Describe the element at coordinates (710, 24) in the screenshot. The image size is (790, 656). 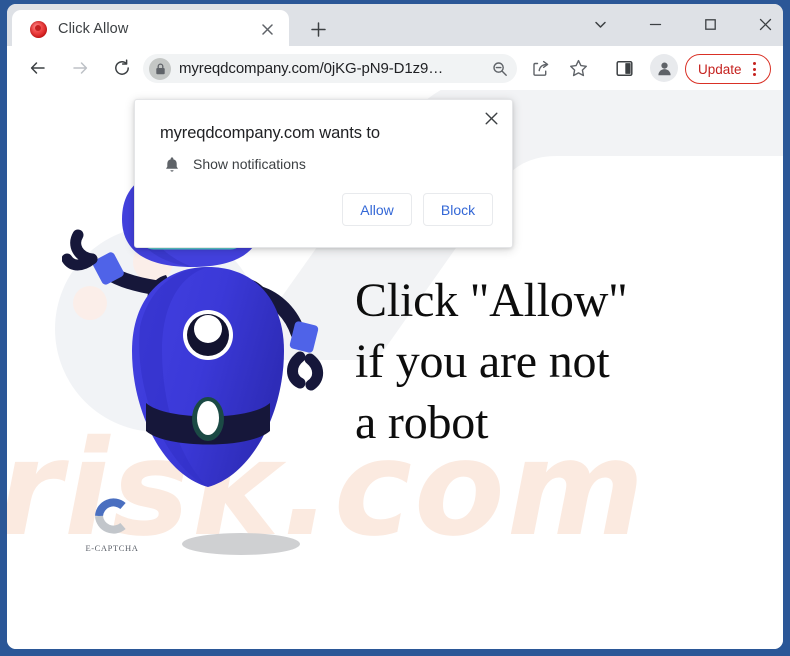
I see `window-maximize-icon` at that location.